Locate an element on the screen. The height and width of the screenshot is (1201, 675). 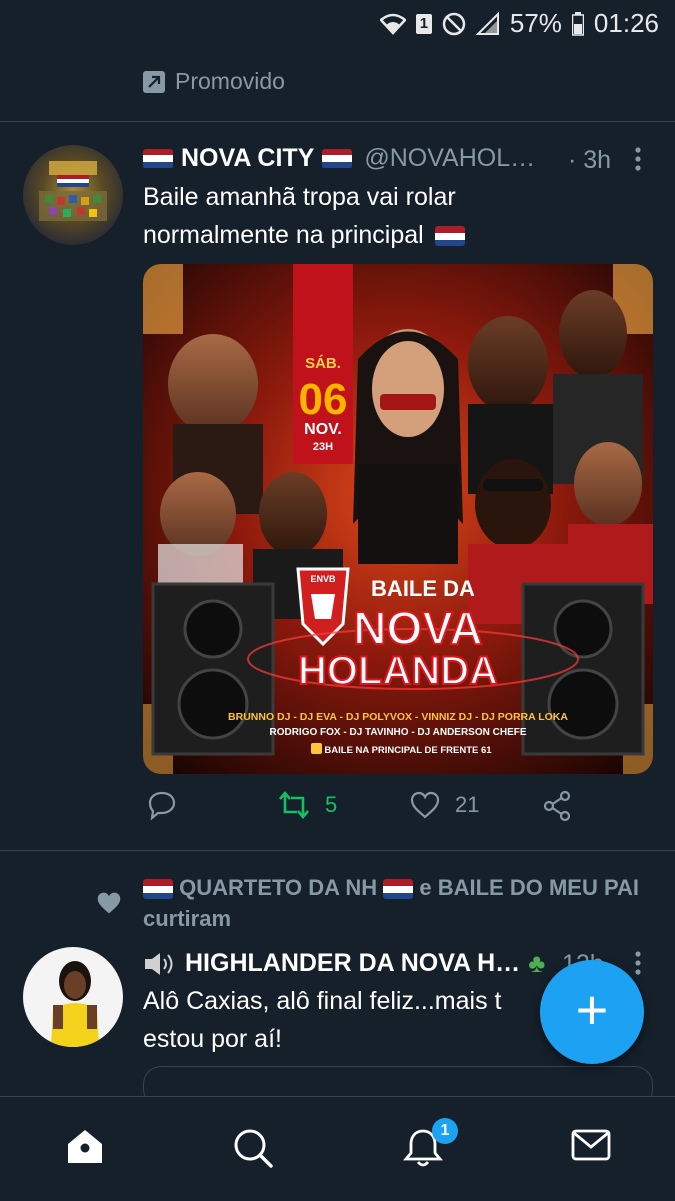
heart-icon is located at coordinates (425, 805).